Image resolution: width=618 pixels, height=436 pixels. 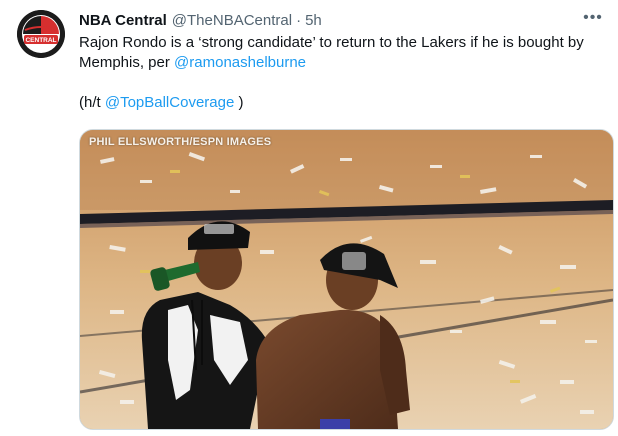 I want to click on mention-link-ramonashelburne: @ramonashelburne, so click(x=240, y=62).